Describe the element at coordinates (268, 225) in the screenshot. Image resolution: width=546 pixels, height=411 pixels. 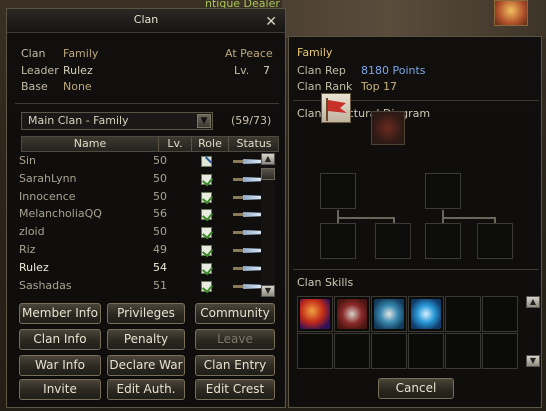
I see `member-list-scrollbar: ▲ ▼` at that location.